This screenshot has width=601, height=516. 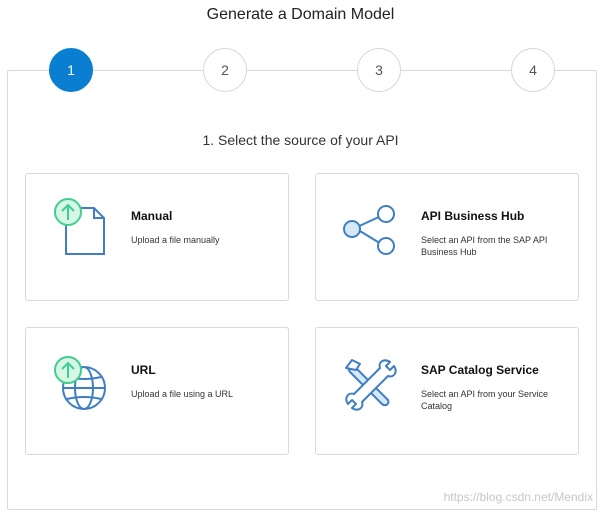 I want to click on globe-upload-icon, so click(x=80, y=382).